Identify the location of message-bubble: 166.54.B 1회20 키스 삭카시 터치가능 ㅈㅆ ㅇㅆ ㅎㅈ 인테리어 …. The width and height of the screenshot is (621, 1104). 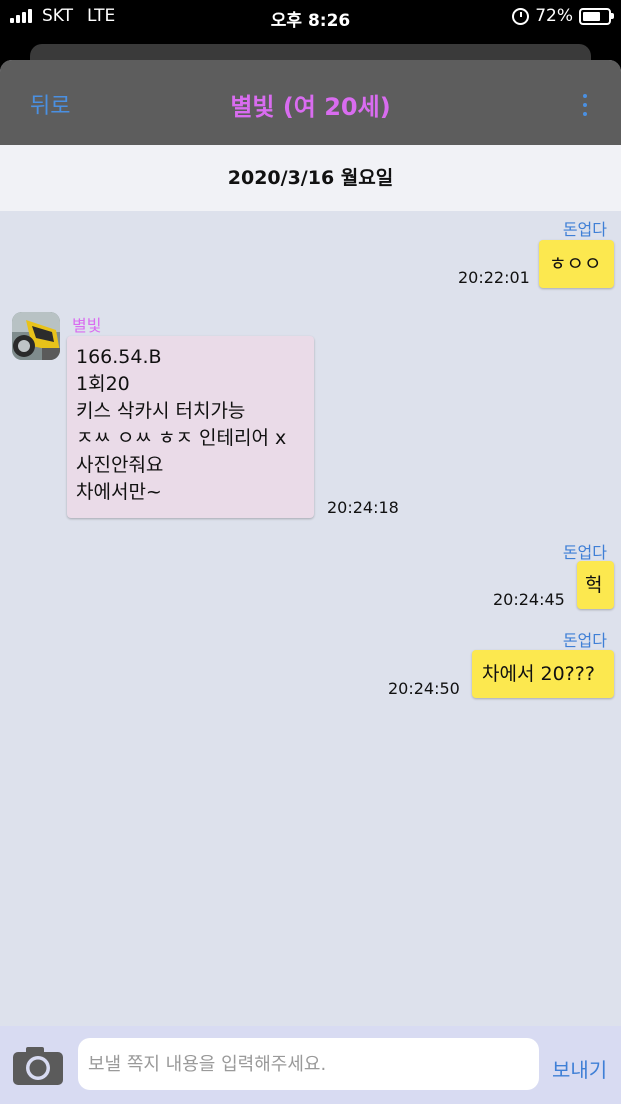
(190, 427).